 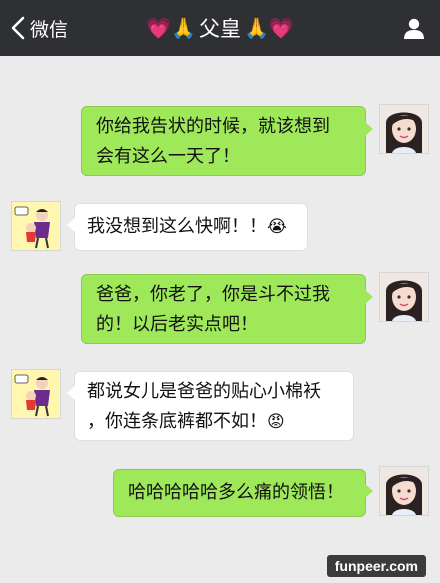 What do you see at coordinates (277, 227) in the screenshot?
I see `crying-emoji-icon: 😭` at bounding box center [277, 227].